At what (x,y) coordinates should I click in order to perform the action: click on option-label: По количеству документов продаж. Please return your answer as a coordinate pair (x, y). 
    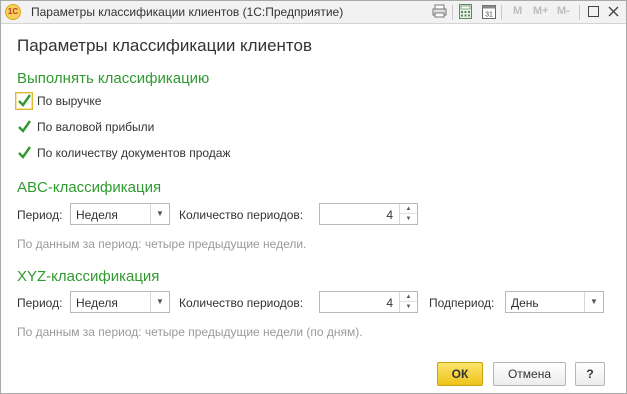
    Looking at the image, I should click on (134, 153).